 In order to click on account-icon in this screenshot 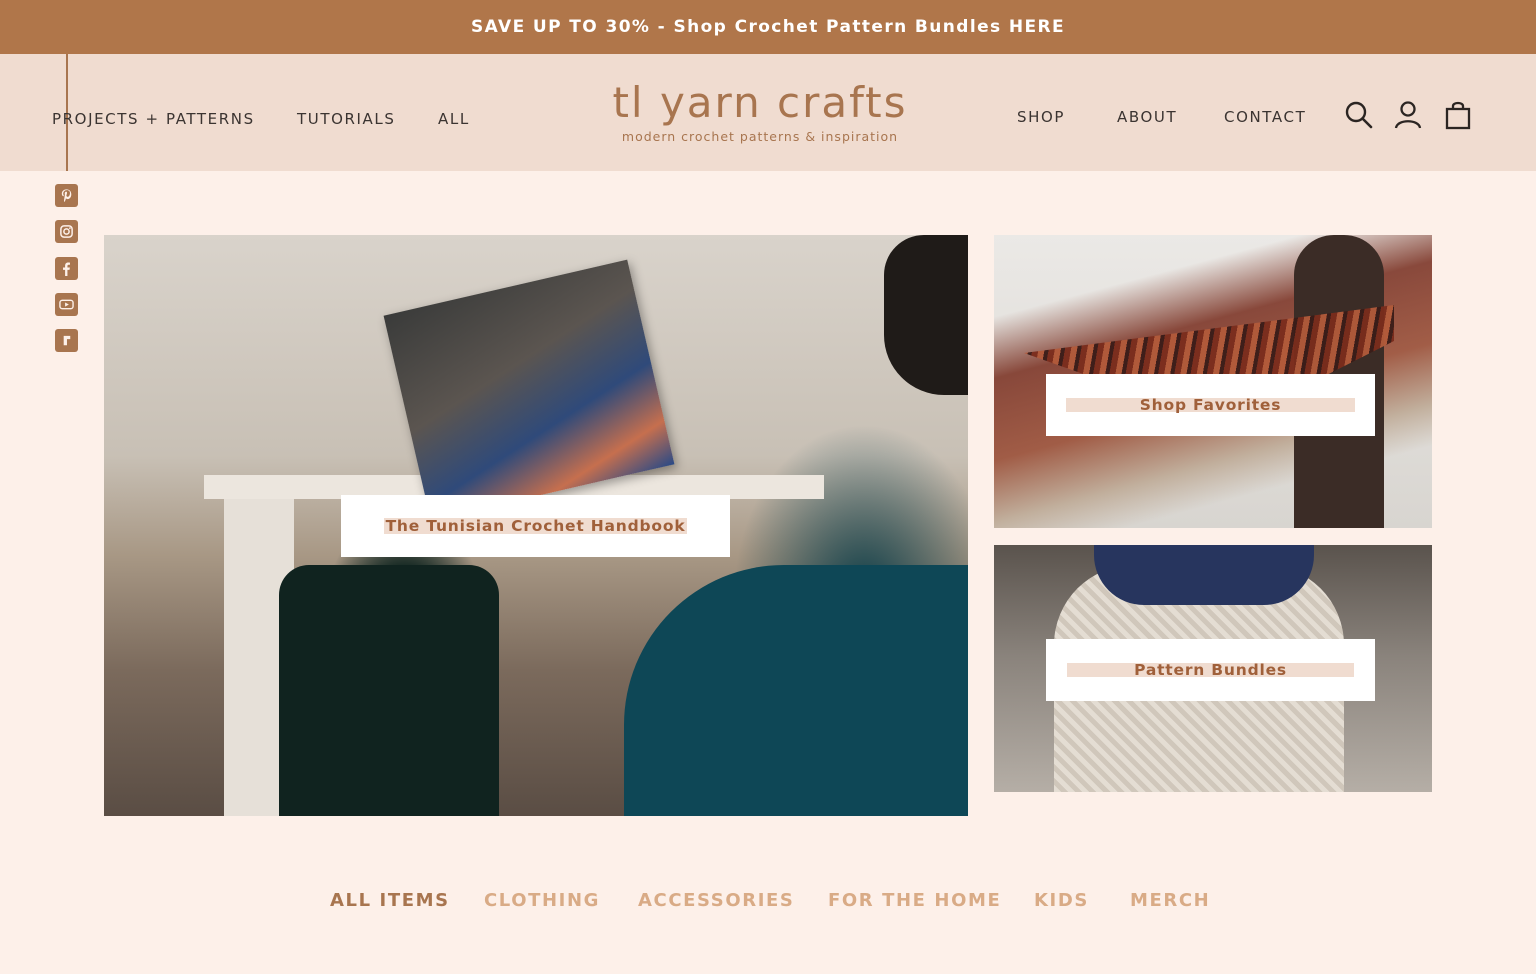, I will do `click(1408, 115)`.